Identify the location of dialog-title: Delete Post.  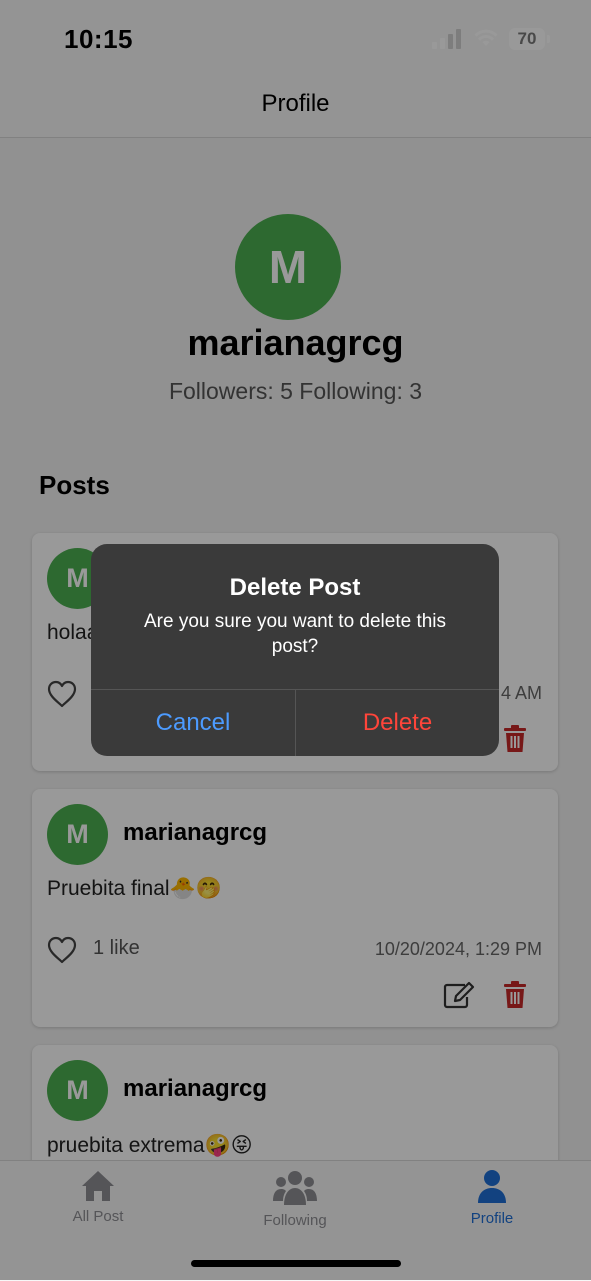
(295, 587).